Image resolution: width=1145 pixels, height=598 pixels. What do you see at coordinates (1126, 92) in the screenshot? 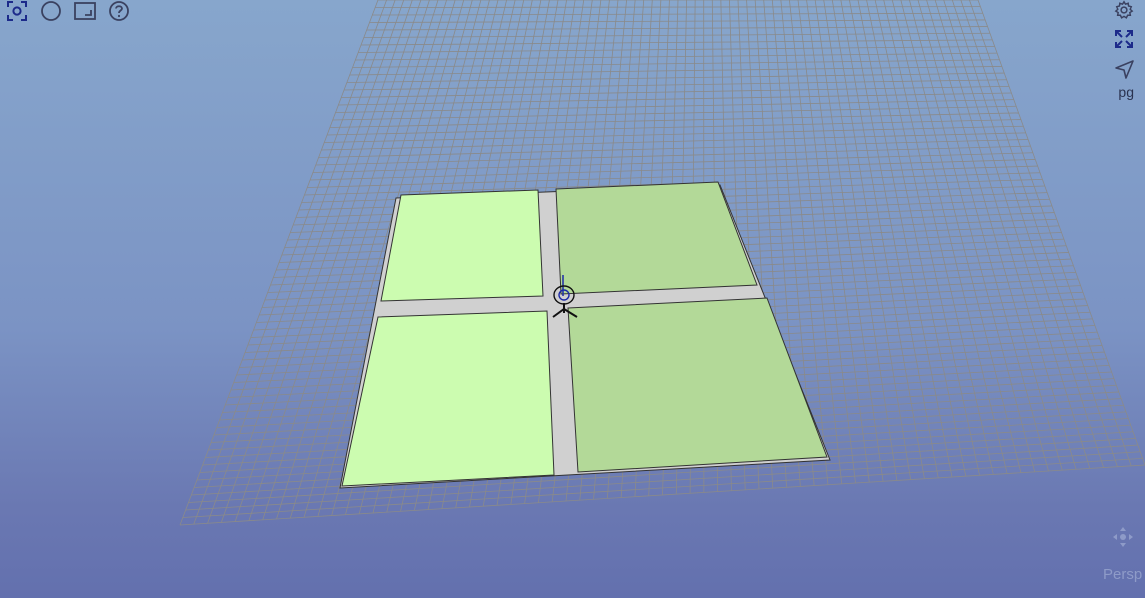
I see `unit-label: pg` at bounding box center [1126, 92].